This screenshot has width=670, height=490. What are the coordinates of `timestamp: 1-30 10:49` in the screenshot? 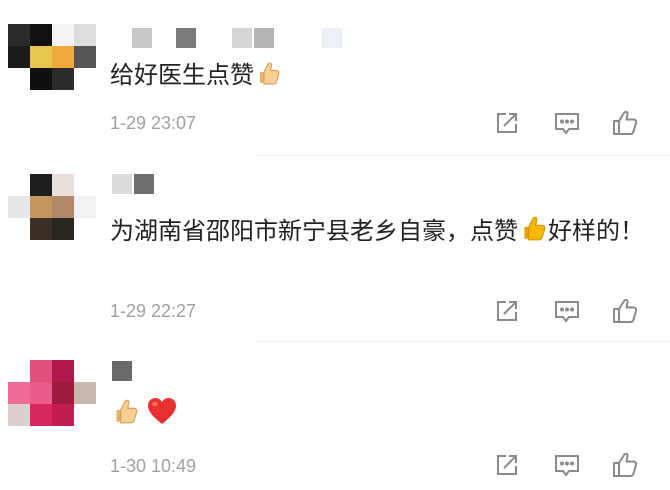 It's located at (153, 466).